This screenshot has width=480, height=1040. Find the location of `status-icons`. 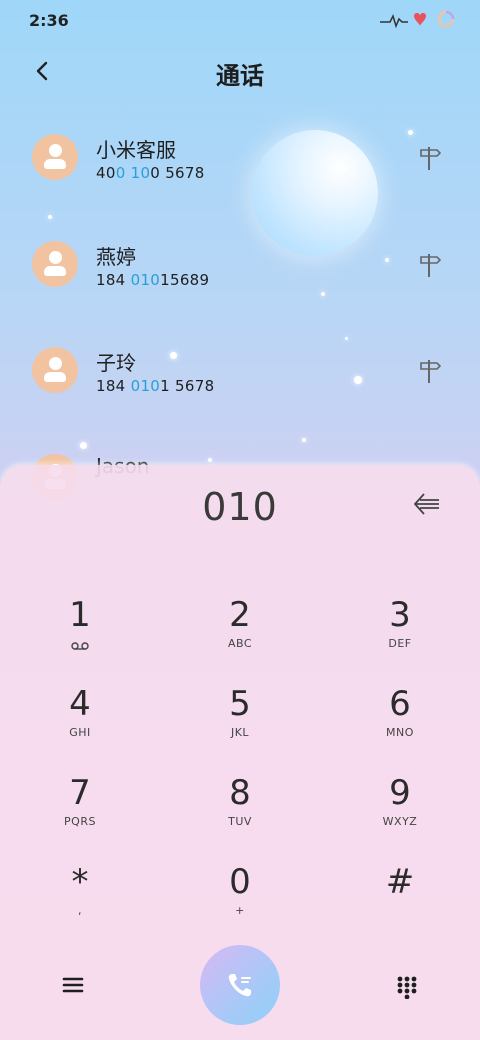

status-icons is located at coordinates (418, 19).